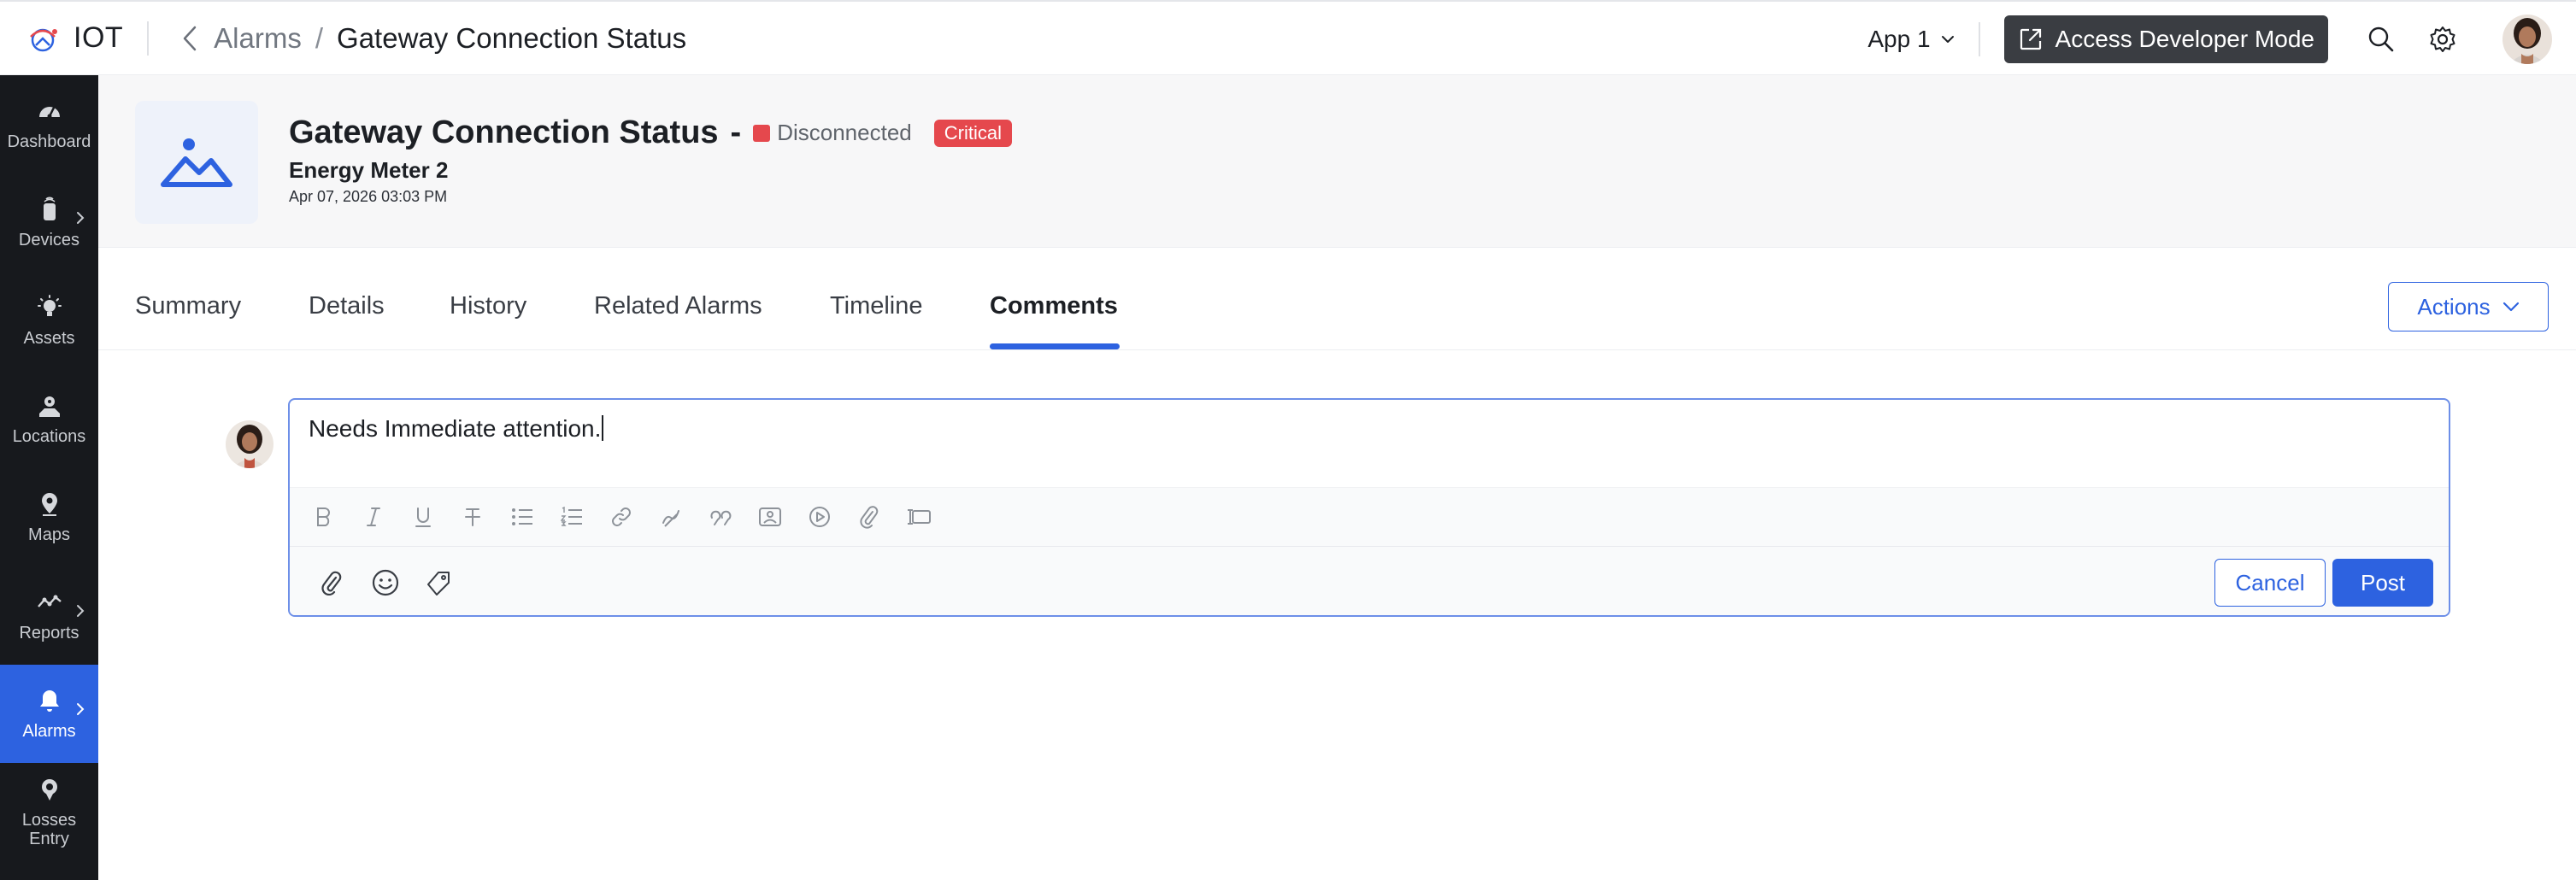  What do you see at coordinates (49, 789) in the screenshot?
I see `losses-icon` at bounding box center [49, 789].